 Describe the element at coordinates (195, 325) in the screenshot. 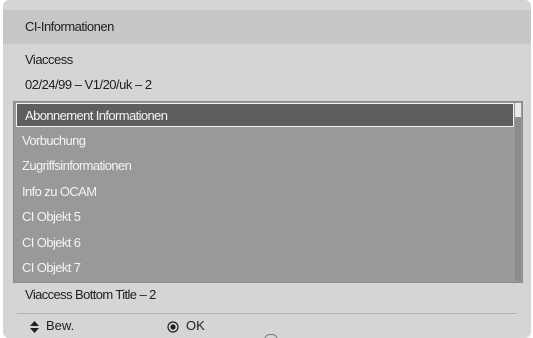

I see `ok-hint-label: OK` at that location.